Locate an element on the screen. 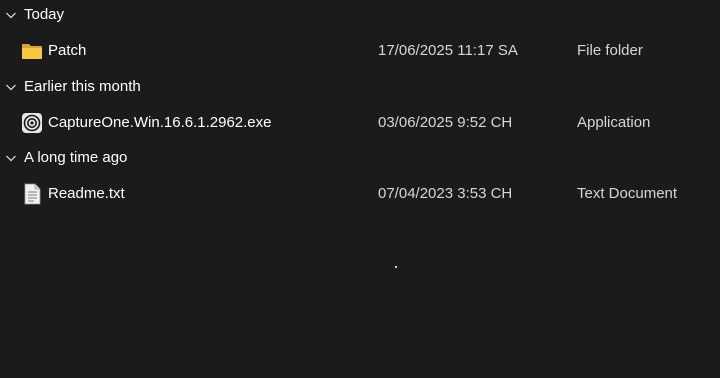 The width and height of the screenshot is (720, 378). file-row-patch: Patch 17/06/2025 11:17 SA File folder is located at coordinates (360, 51).